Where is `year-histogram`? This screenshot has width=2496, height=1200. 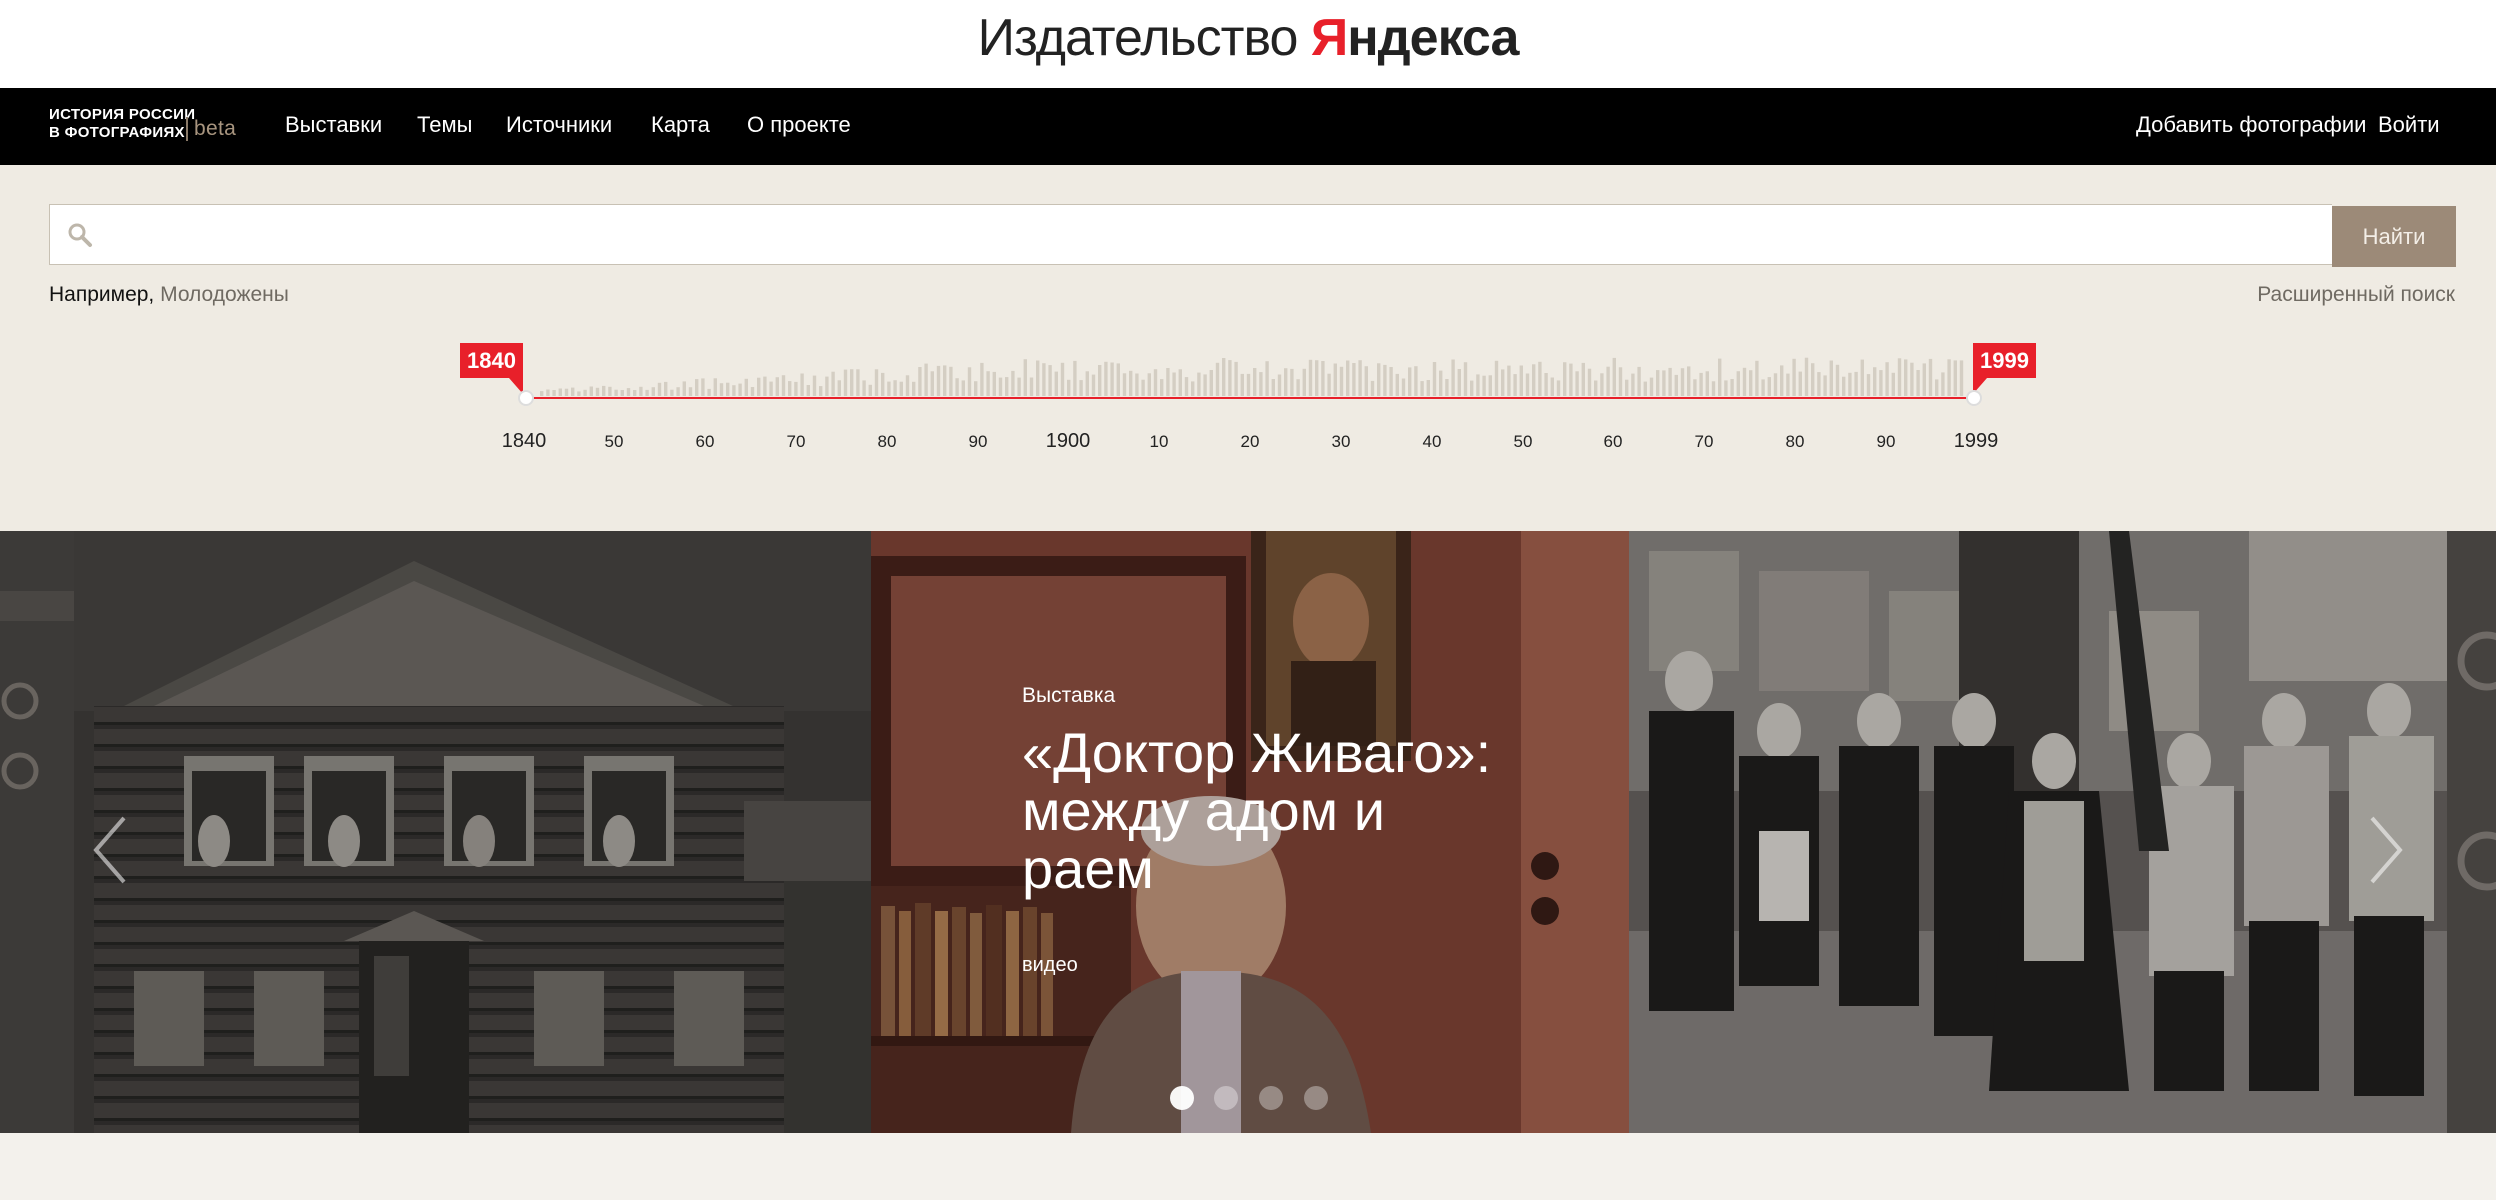 year-histogram is located at coordinates (1252, 376).